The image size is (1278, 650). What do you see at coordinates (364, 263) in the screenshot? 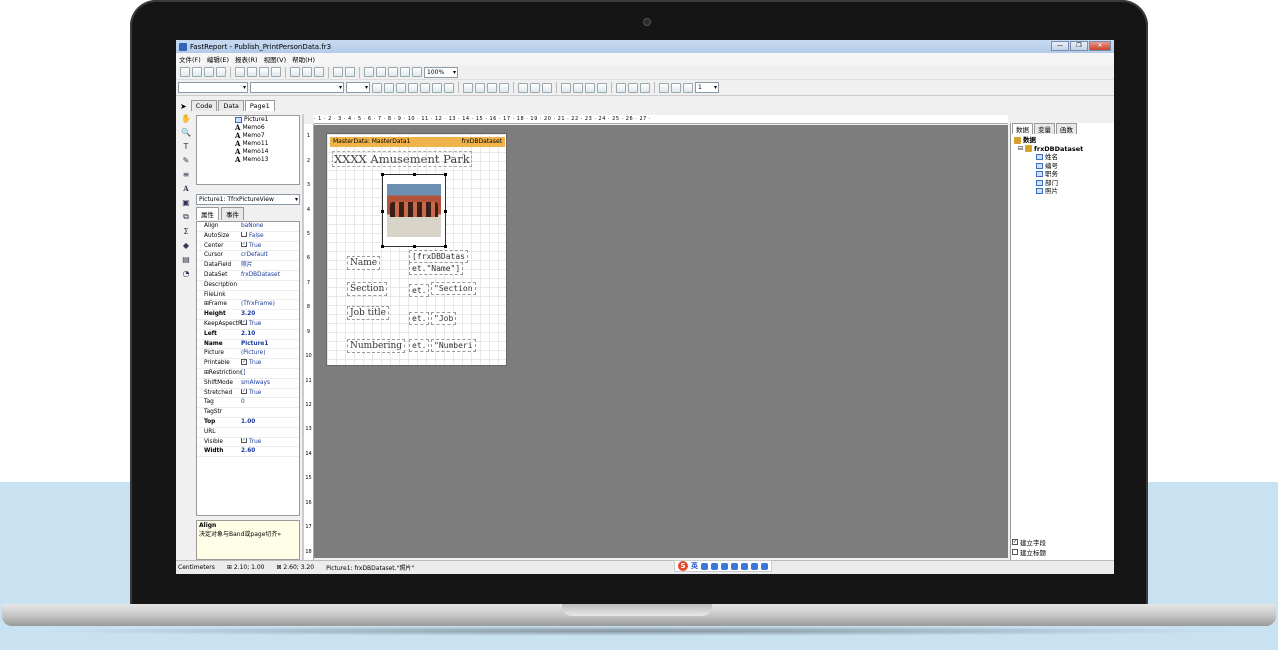
I see `label-name: Name` at bounding box center [364, 263].